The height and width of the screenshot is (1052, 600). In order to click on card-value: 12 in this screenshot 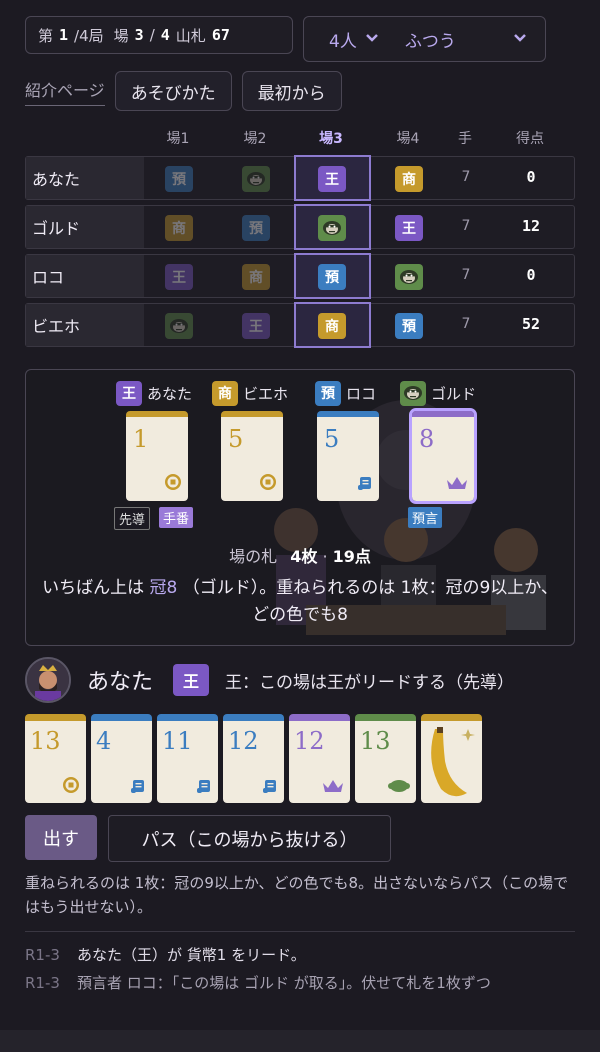, I will do `click(309, 741)`.